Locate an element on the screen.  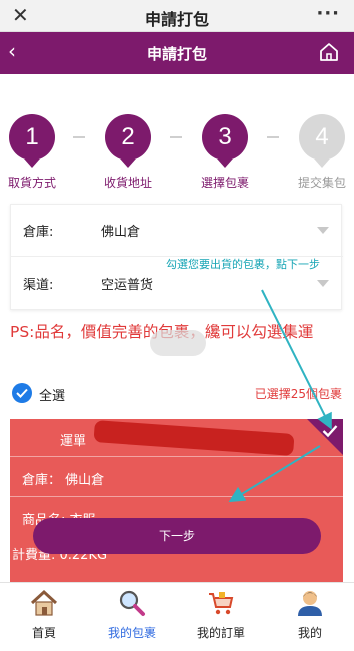
parcel-warehouse: 倉庫： 佛山倉 is located at coordinates (63, 480).